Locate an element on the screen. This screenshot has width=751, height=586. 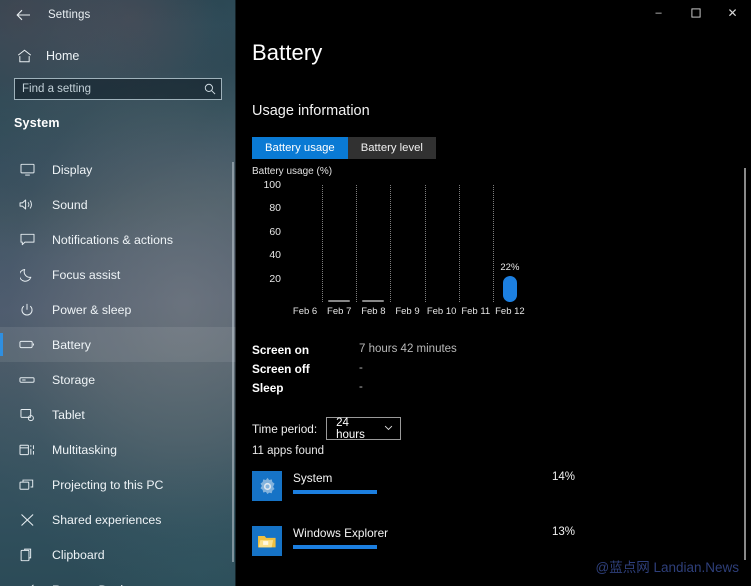
search-icon is located at coordinates (210, 89).